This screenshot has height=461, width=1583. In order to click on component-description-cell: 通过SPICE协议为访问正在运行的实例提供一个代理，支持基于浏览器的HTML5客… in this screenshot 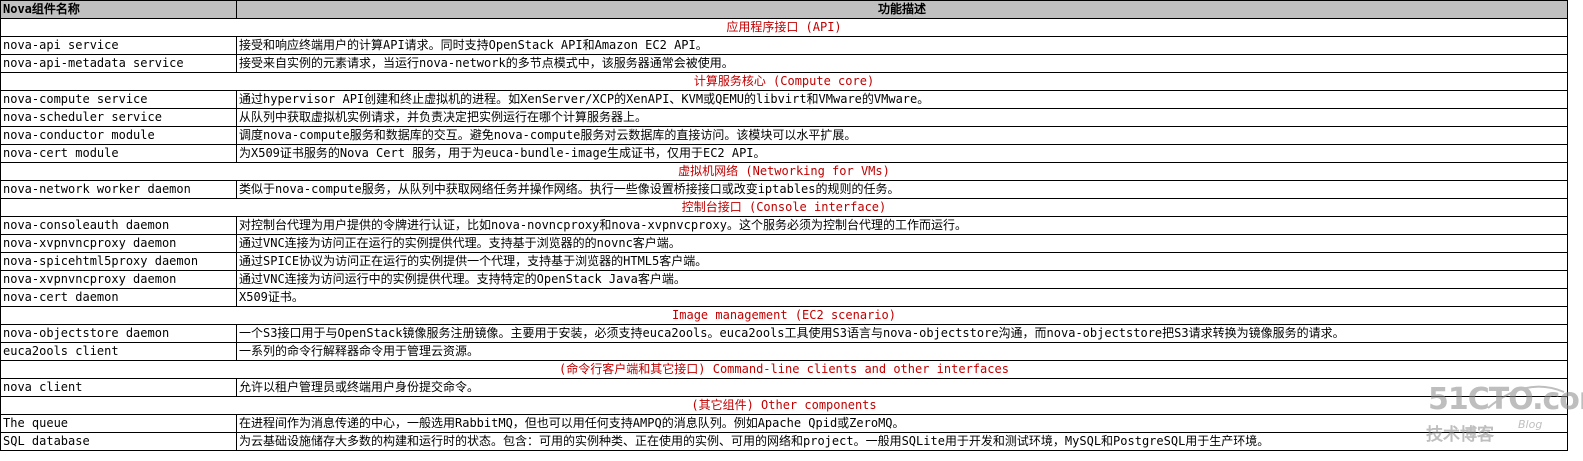, I will do `click(902, 261)`.